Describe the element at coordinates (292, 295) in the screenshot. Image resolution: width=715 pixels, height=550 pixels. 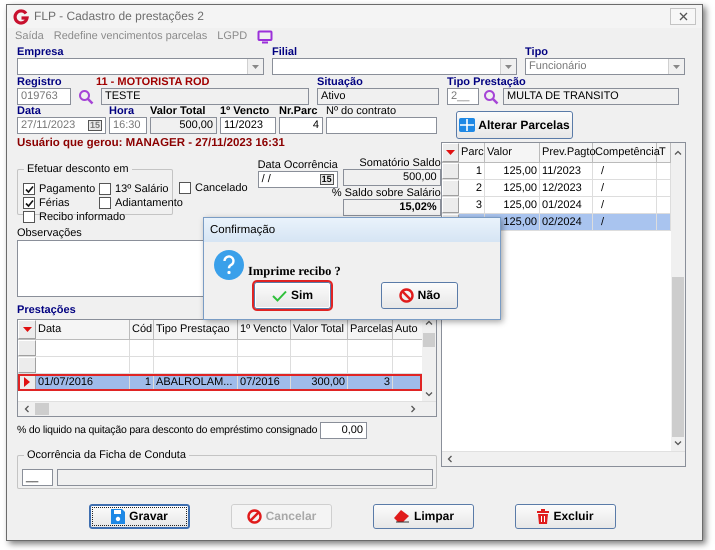
I see `dialog-button: Sim` at that location.